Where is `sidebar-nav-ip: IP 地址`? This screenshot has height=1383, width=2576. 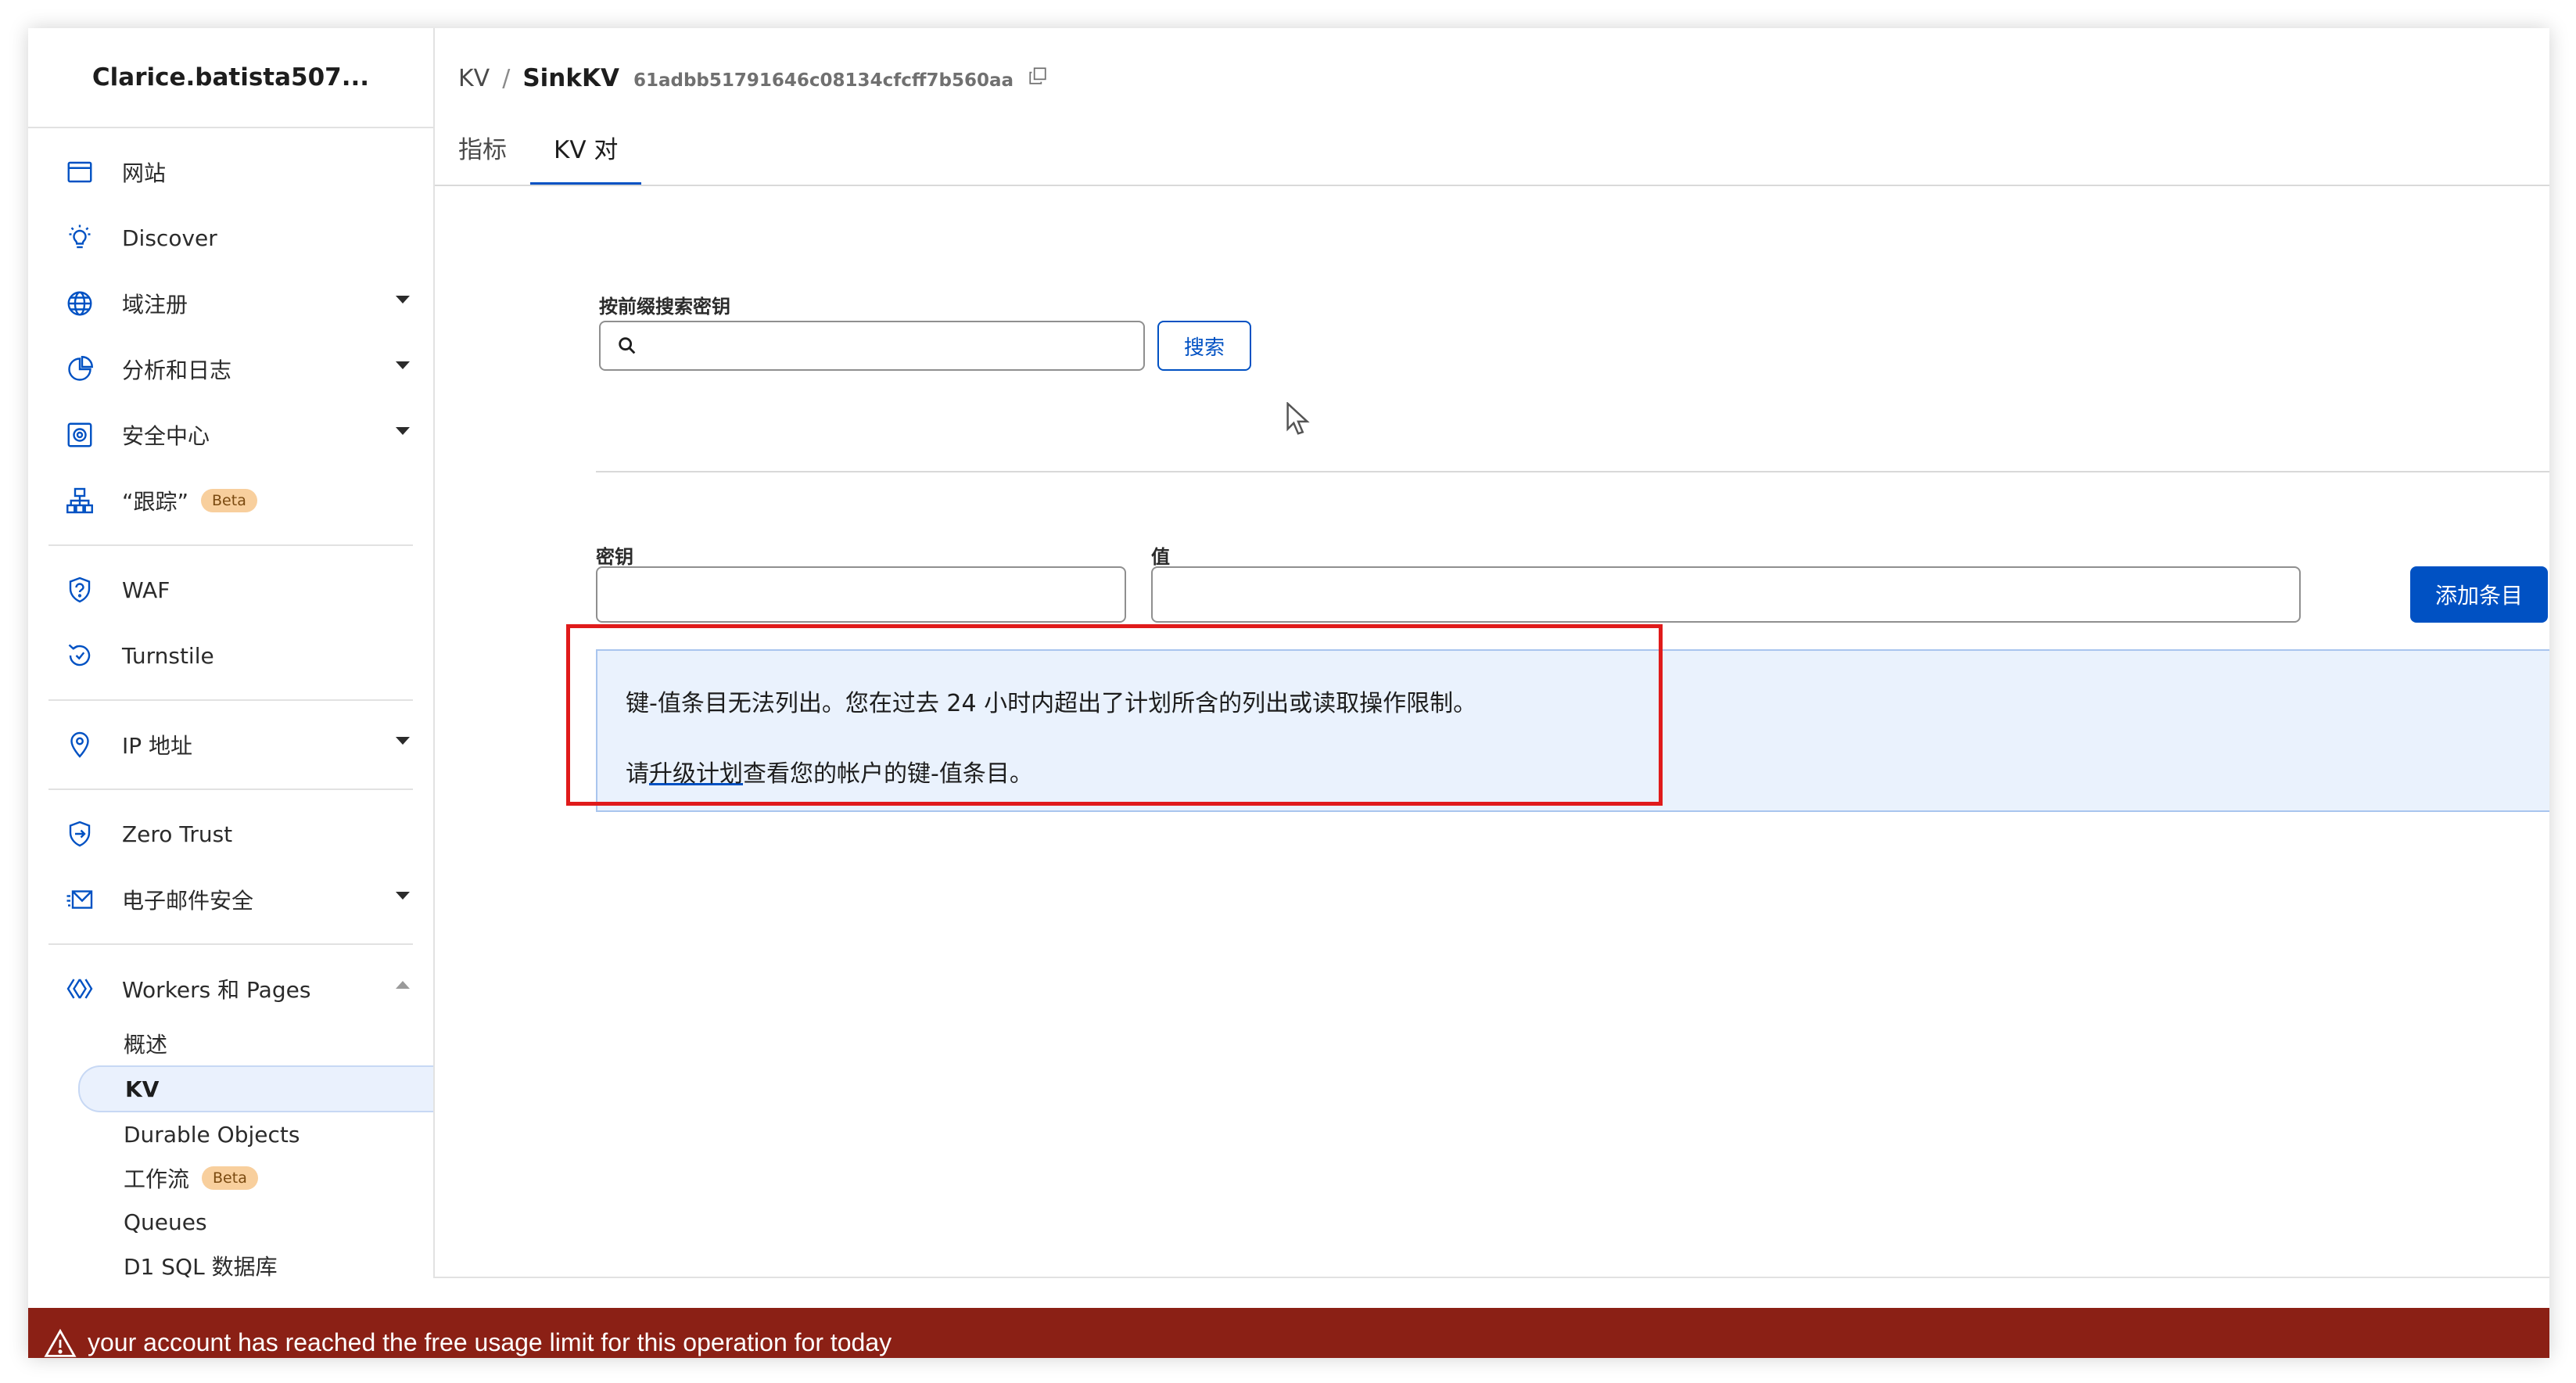 sidebar-nav-ip: IP 地址 is located at coordinates (231, 745).